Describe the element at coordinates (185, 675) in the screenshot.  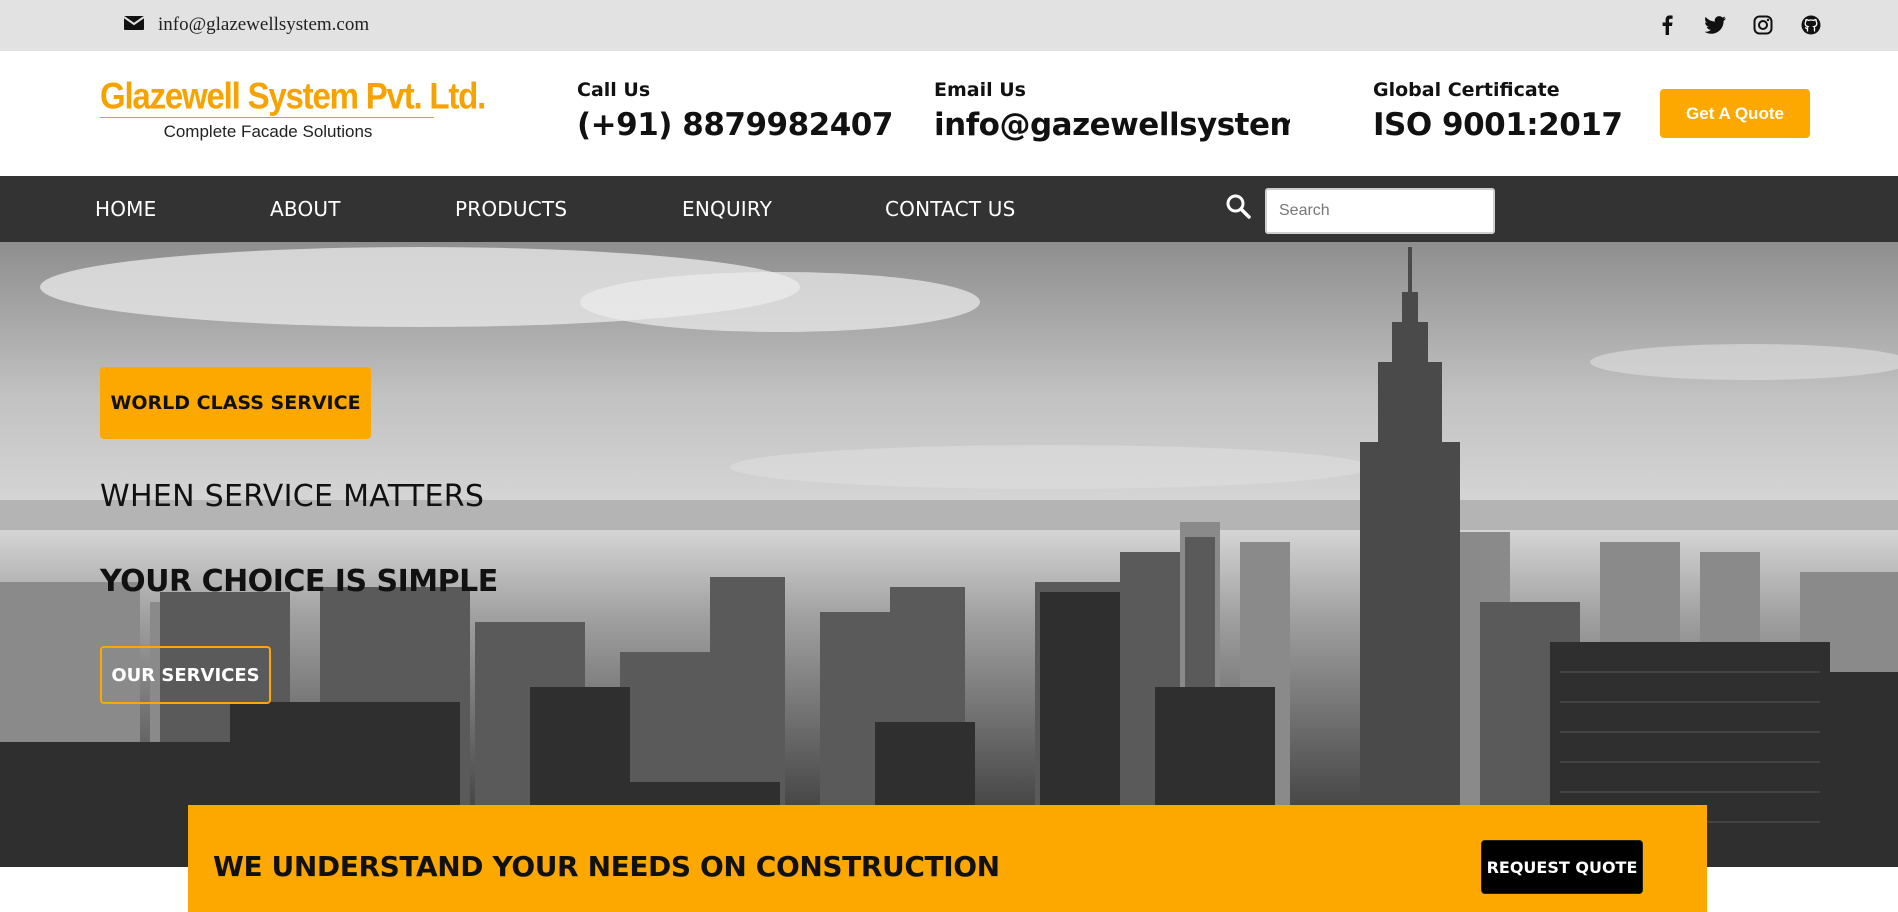
I see `our-services-button: OUR SERVICES` at that location.